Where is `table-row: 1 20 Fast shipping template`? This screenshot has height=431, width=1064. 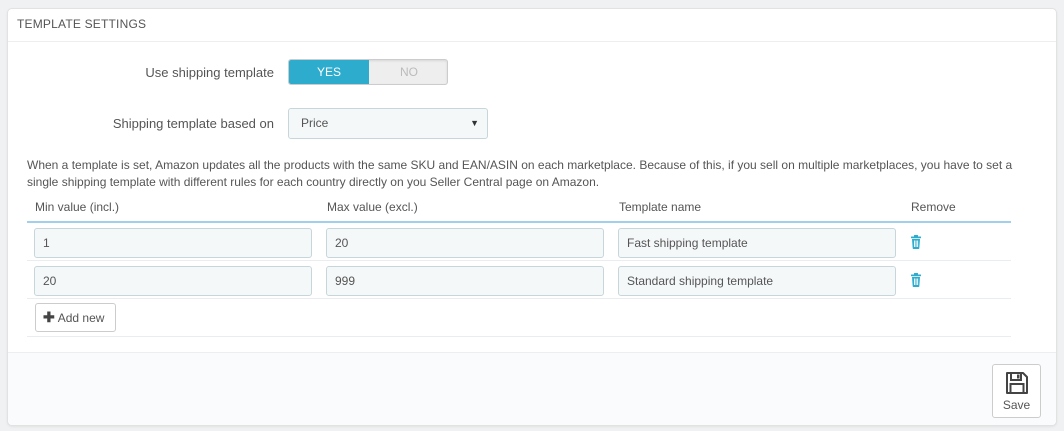 table-row: 1 20 Fast shipping template is located at coordinates (519, 242).